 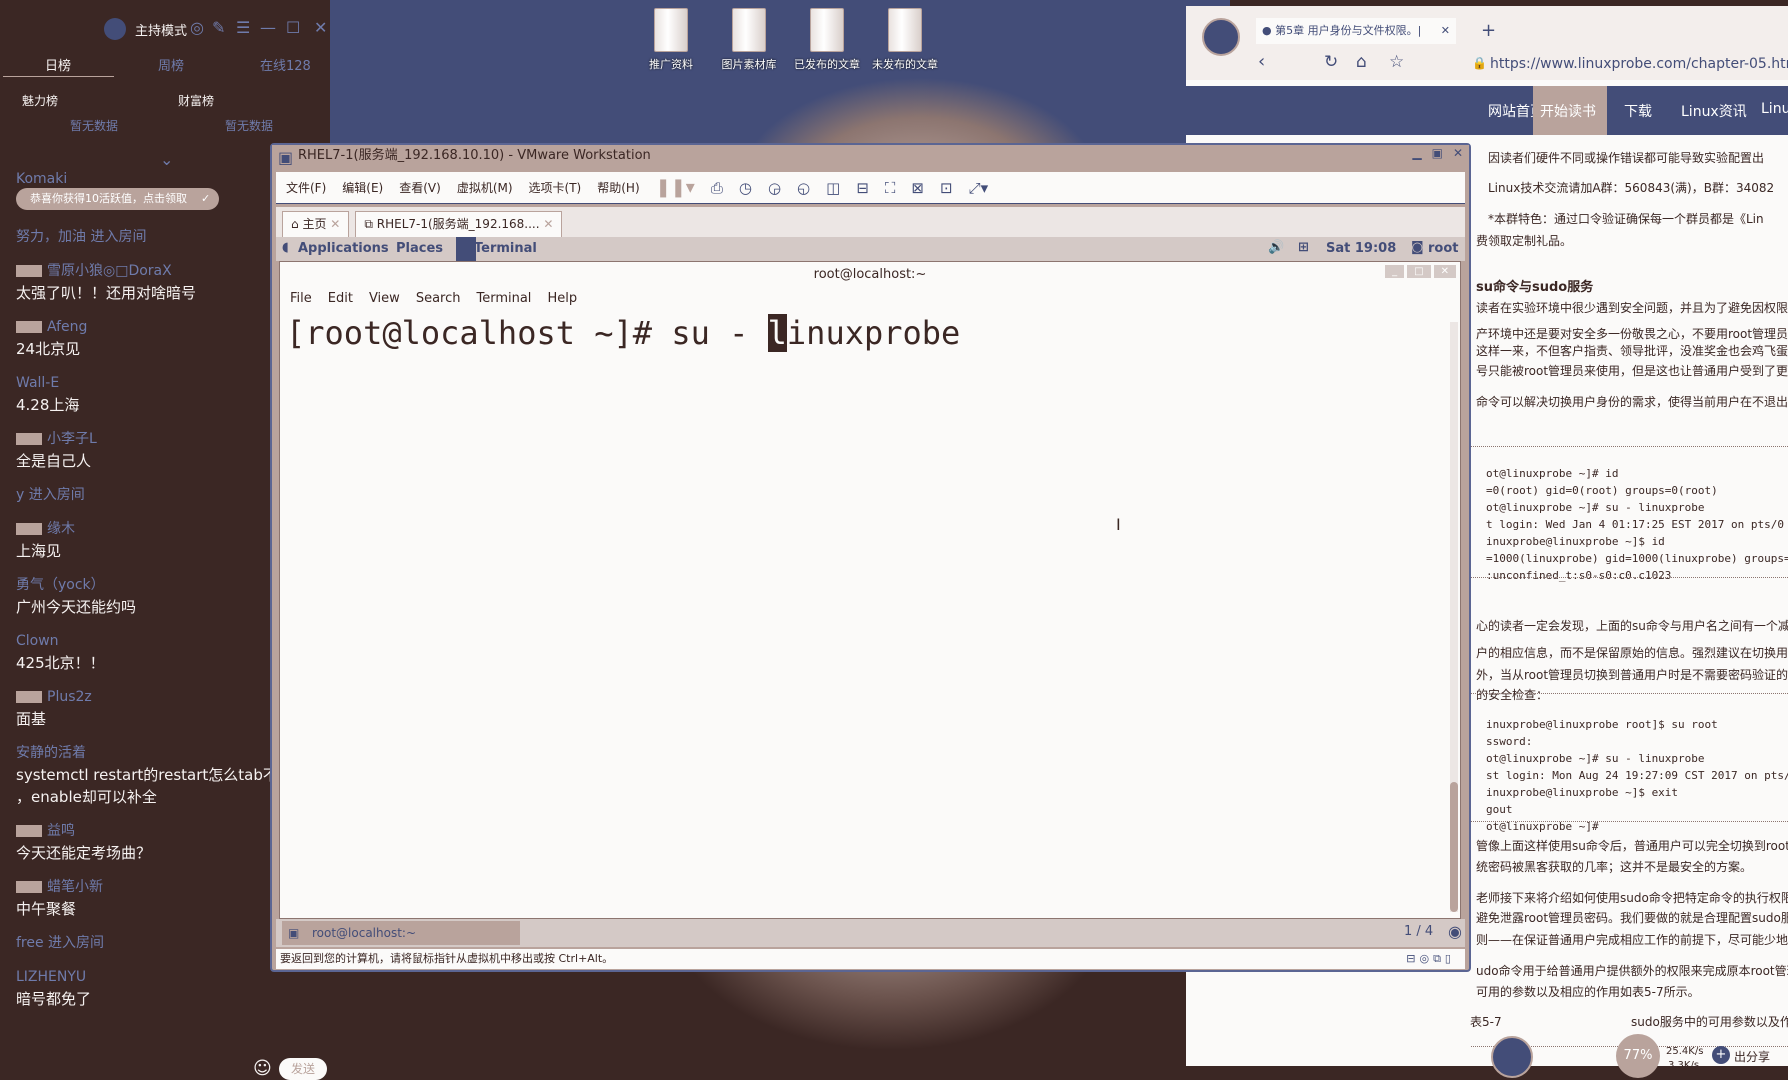 What do you see at coordinates (946, 188) in the screenshot?
I see `console-icon: ⊡` at bounding box center [946, 188].